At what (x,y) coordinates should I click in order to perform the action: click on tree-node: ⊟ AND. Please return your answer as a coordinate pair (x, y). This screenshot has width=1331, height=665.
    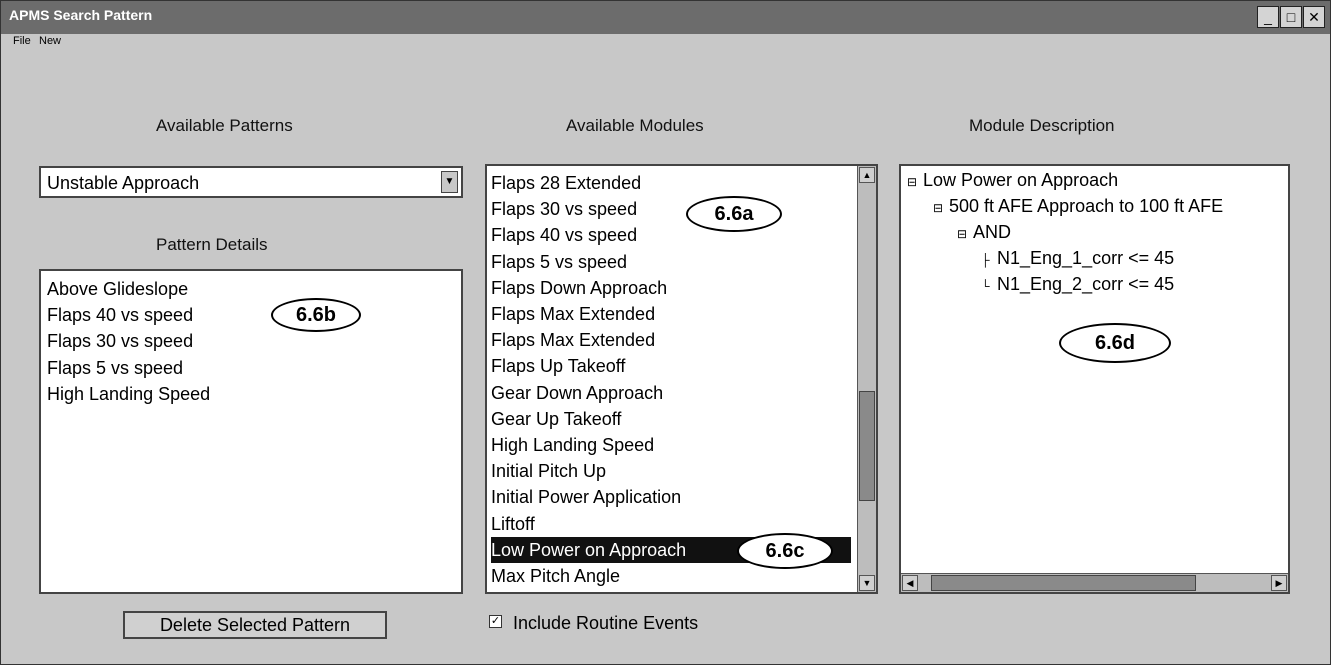
    Looking at the image, I should click on (984, 232).